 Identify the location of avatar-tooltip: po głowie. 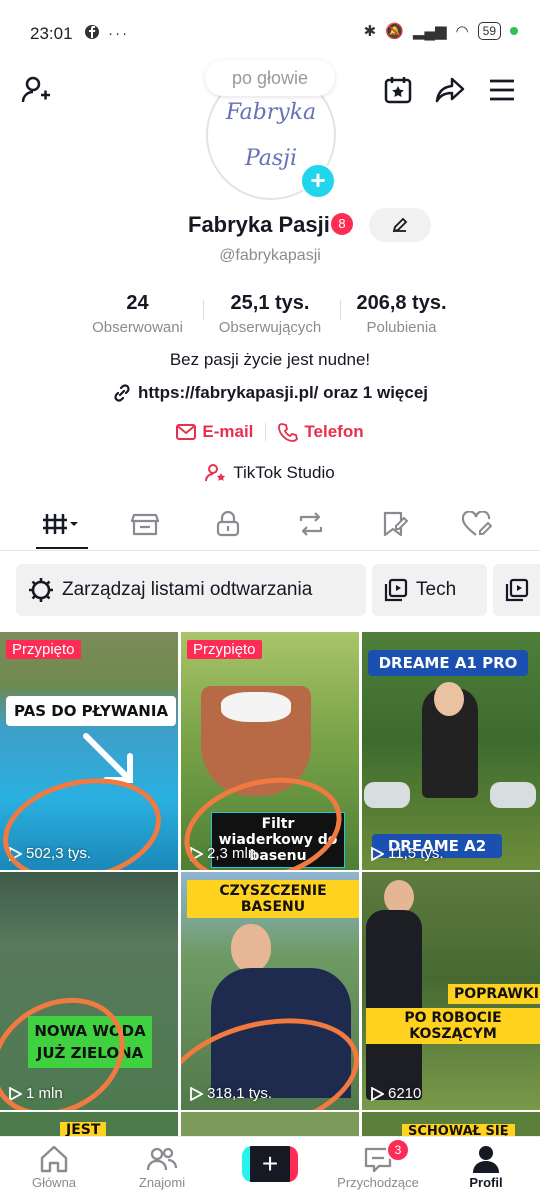
(270, 78).